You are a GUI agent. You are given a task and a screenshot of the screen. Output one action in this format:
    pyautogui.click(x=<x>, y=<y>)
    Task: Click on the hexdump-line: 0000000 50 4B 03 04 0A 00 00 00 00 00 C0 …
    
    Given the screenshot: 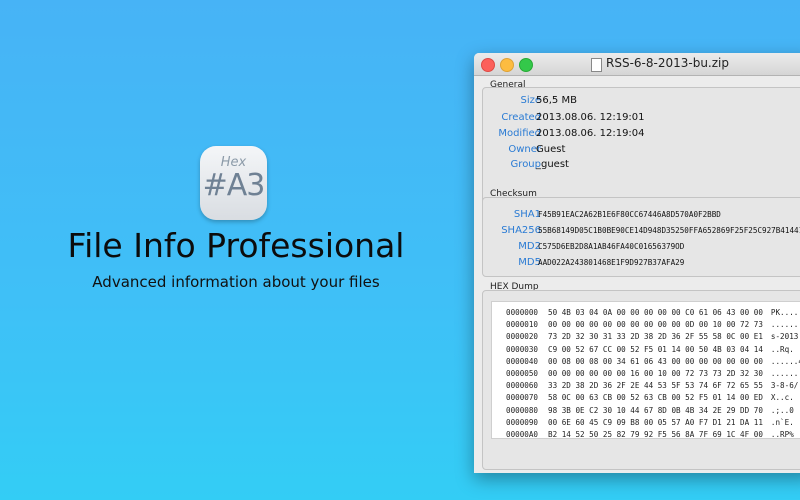 What is the action you would take?
    pyautogui.click(x=653, y=314)
    